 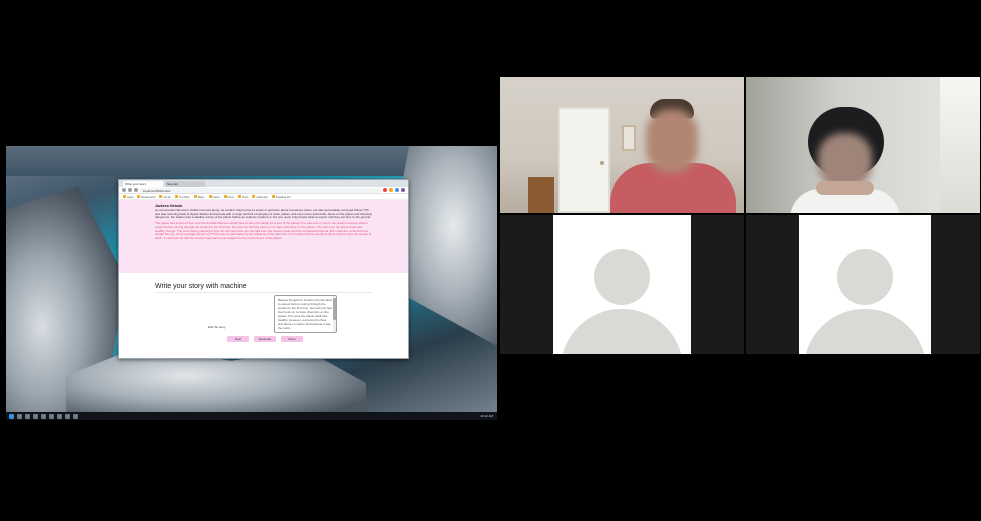 I want to click on bookmark-item: Drive, so click(x=229, y=196).